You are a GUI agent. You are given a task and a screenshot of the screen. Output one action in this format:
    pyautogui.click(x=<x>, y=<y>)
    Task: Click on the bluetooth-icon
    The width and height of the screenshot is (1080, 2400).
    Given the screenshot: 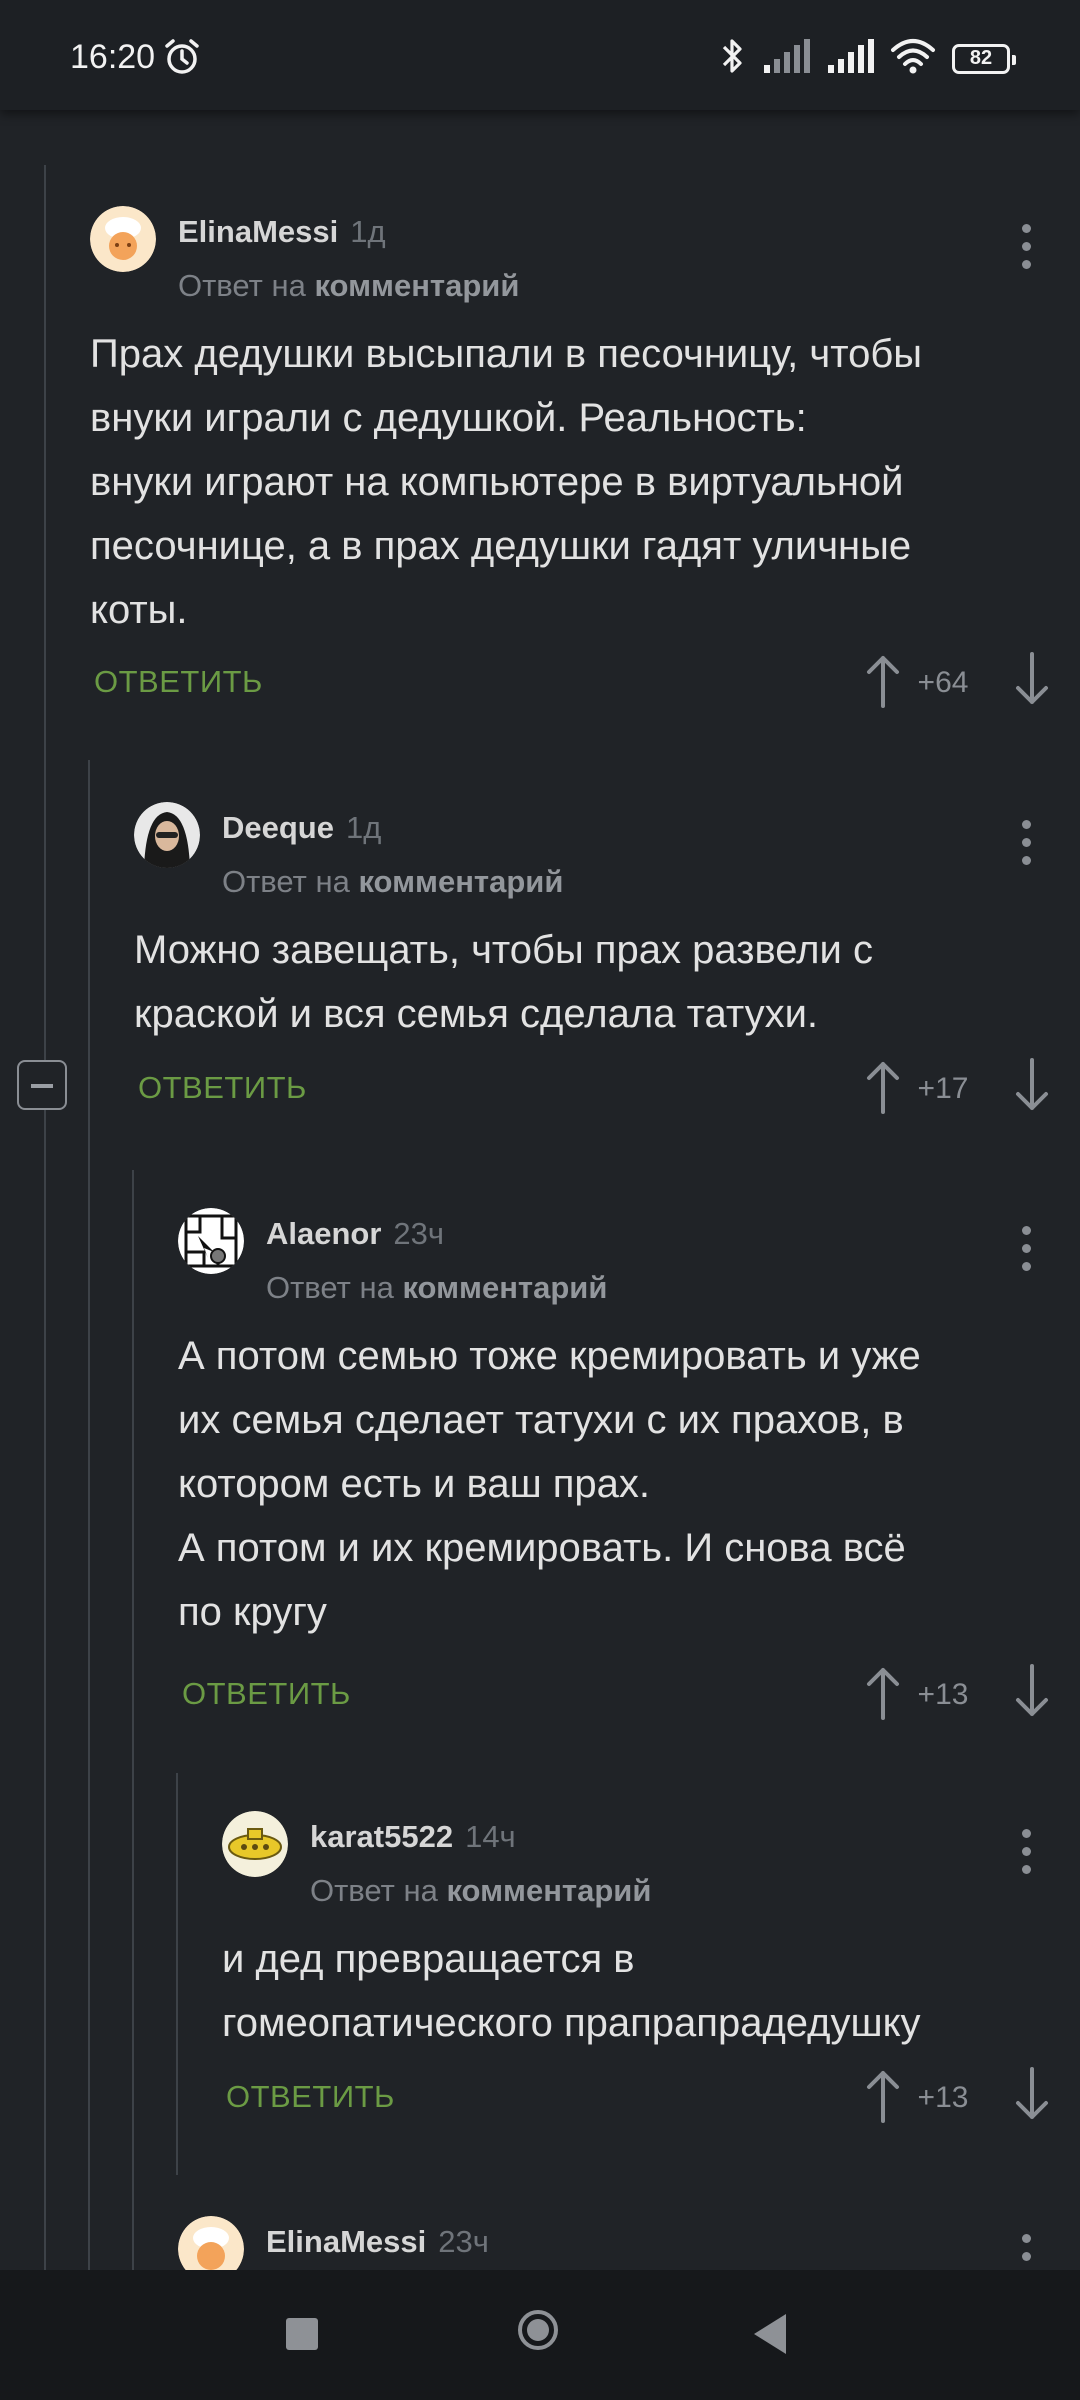 What is the action you would take?
    pyautogui.click(x=733, y=58)
    